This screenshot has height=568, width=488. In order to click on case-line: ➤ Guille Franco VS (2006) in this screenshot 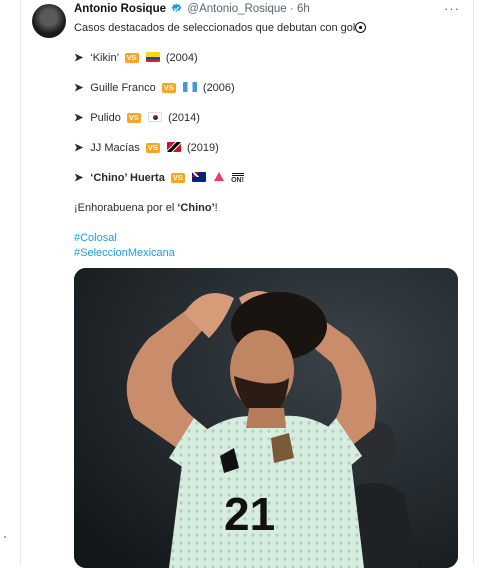, I will do `click(270, 88)`.